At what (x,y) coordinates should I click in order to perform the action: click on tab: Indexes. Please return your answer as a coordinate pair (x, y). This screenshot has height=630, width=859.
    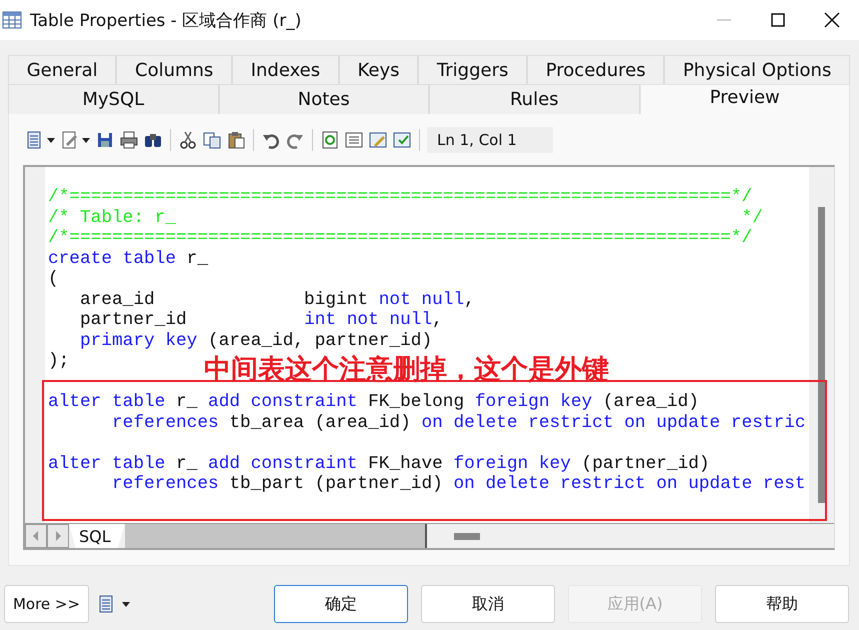
    Looking at the image, I should click on (285, 69).